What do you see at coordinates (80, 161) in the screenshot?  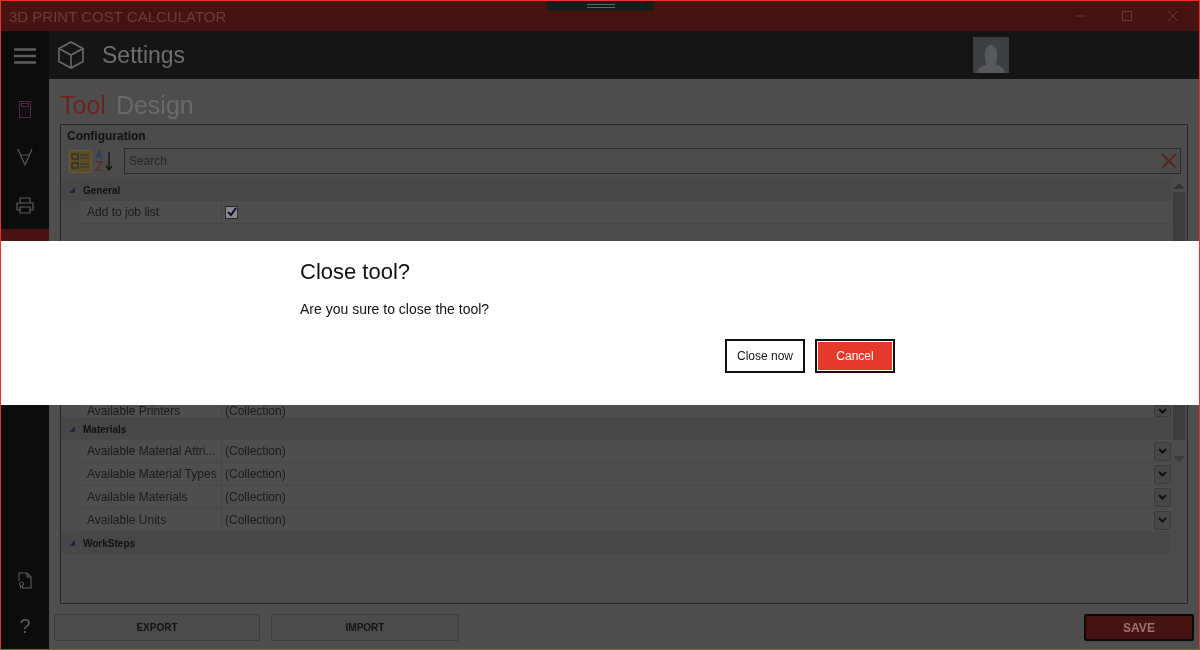 I see `categorized-icon` at bounding box center [80, 161].